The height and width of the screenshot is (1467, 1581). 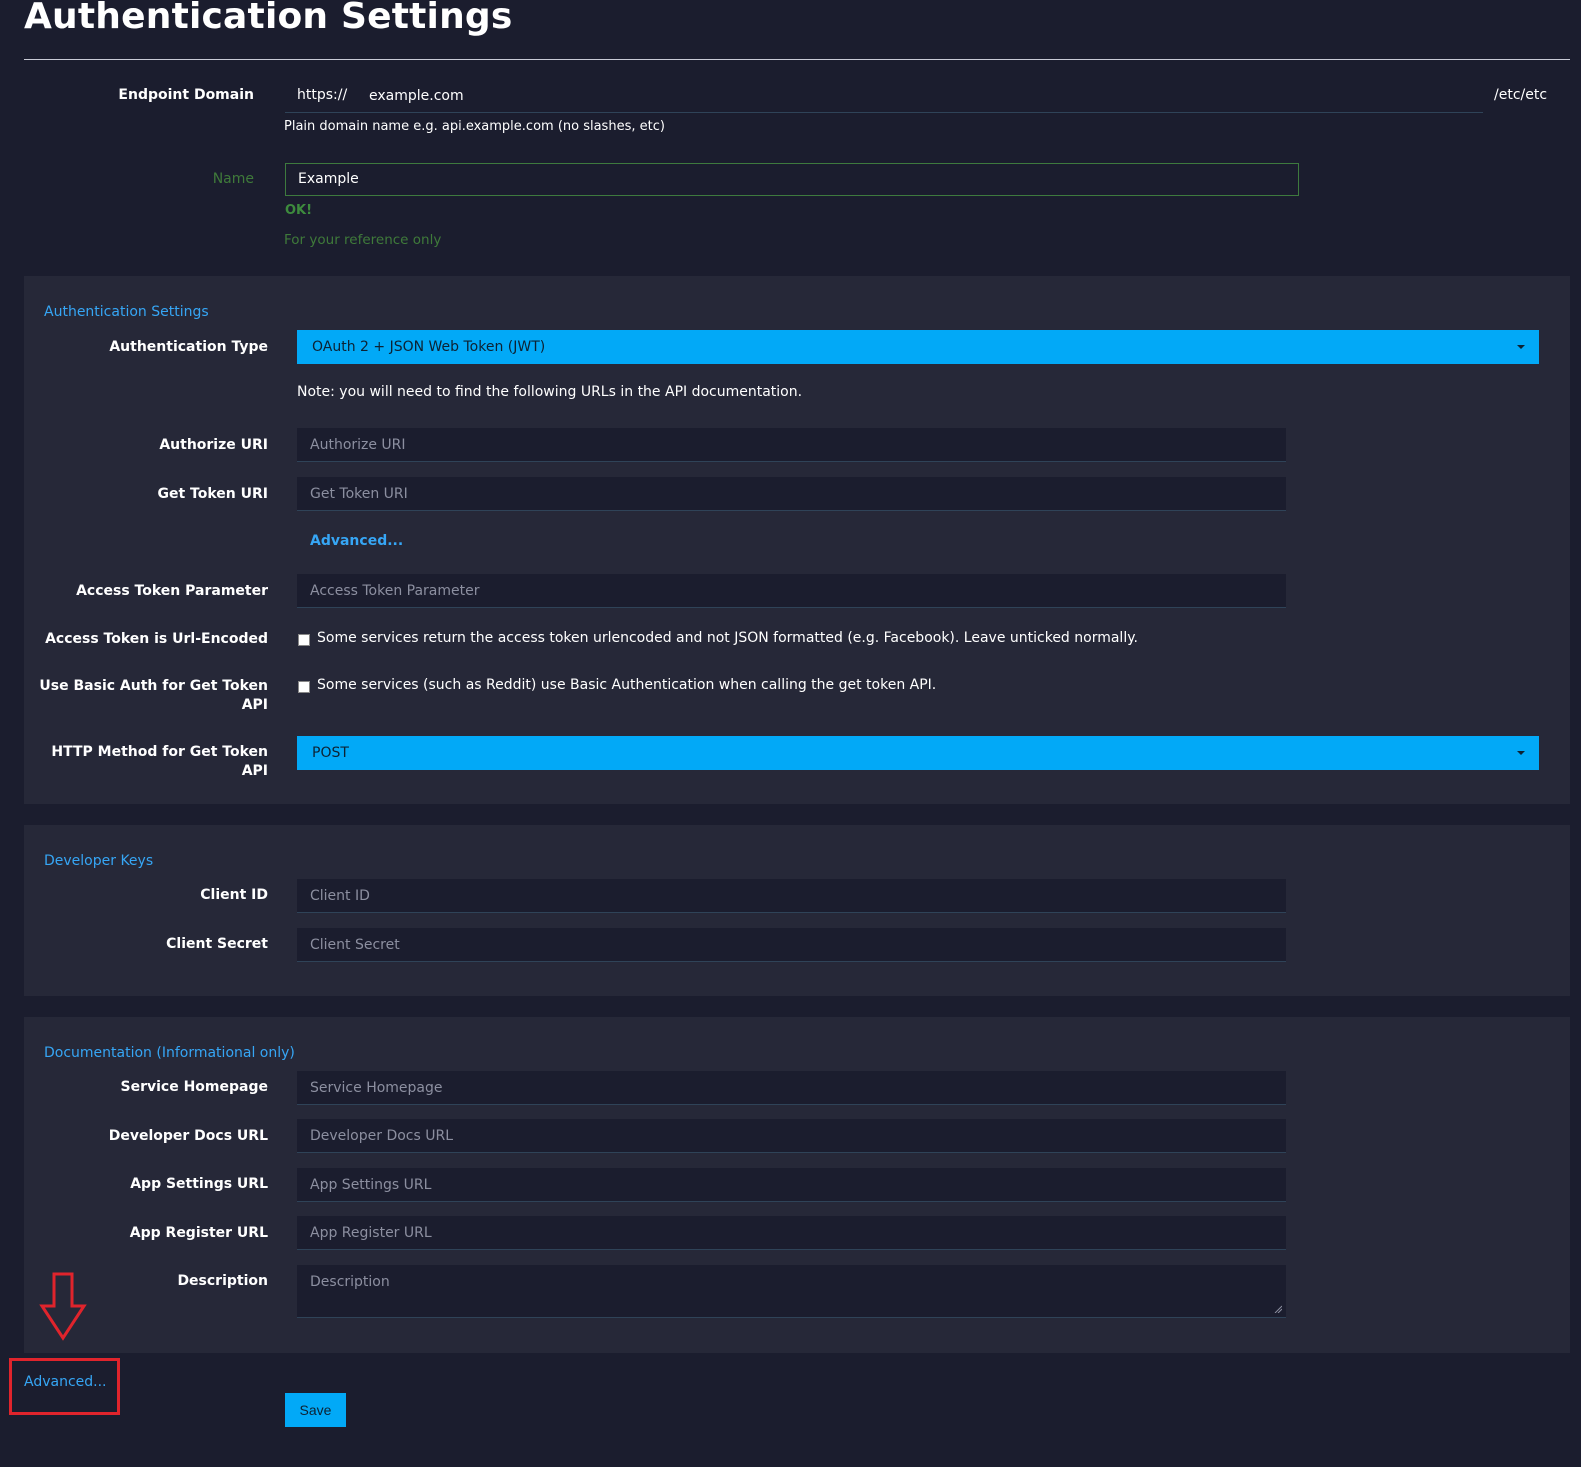 I want to click on page-title: Authentication Settings, so click(x=268, y=18).